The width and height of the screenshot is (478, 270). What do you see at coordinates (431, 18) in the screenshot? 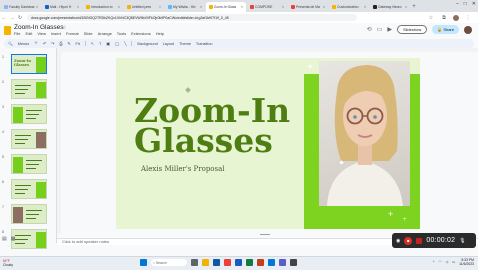
I see `bookmark-star-icon: ☆` at bounding box center [431, 18].